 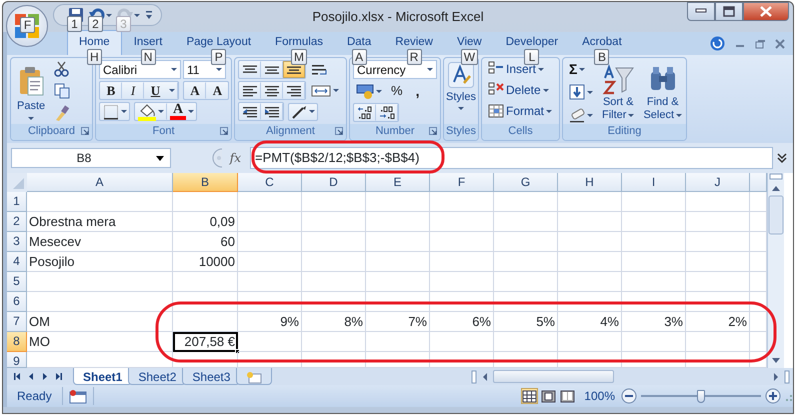 What do you see at coordinates (270, 182) in the screenshot?
I see `column-header: C` at bounding box center [270, 182].